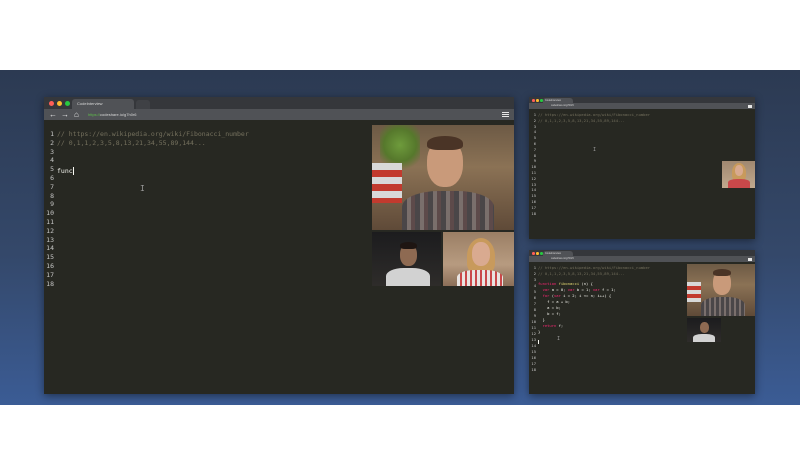 The height and width of the screenshot is (450, 800). I want to click on line-number: 13, so click(50, 239).